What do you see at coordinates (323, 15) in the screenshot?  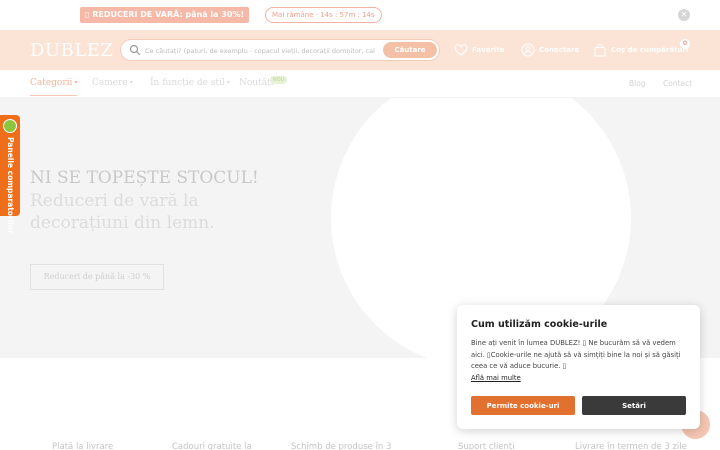 I see `promo-countdown: Mai rămâne · 14s : 57m : 14s` at bounding box center [323, 15].